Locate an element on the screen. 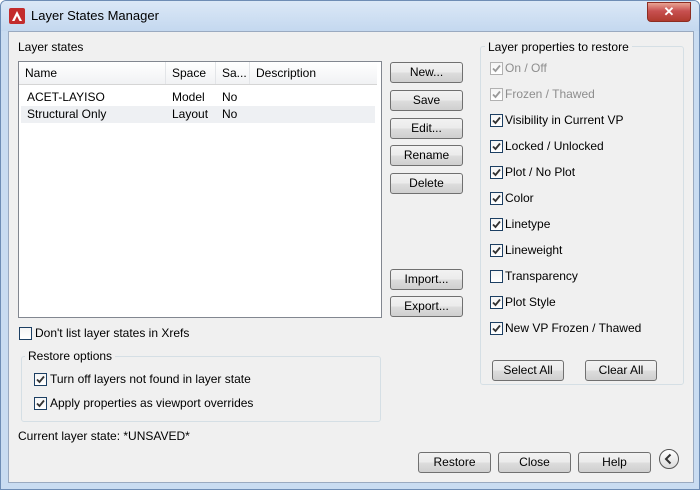 The width and height of the screenshot is (700, 490). property-label: Linetype is located at coordinates (528, 224).